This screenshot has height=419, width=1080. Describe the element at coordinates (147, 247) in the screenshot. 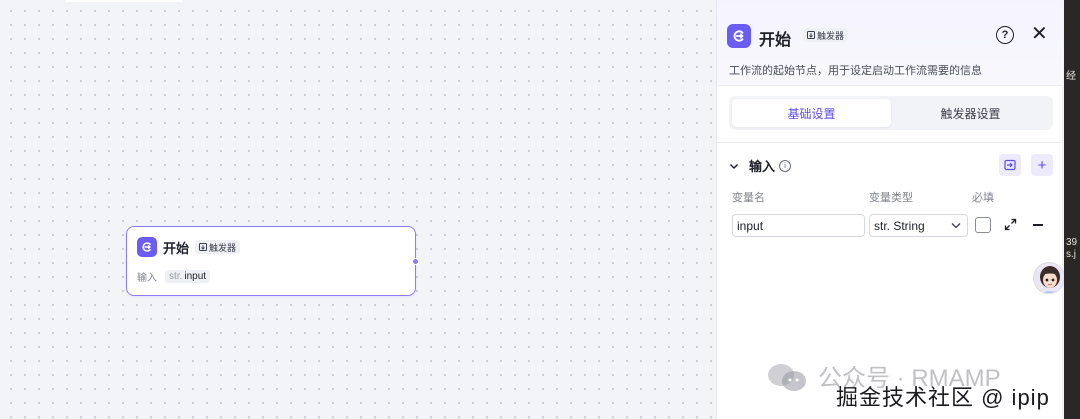

I see `start-node-icon` at that location.